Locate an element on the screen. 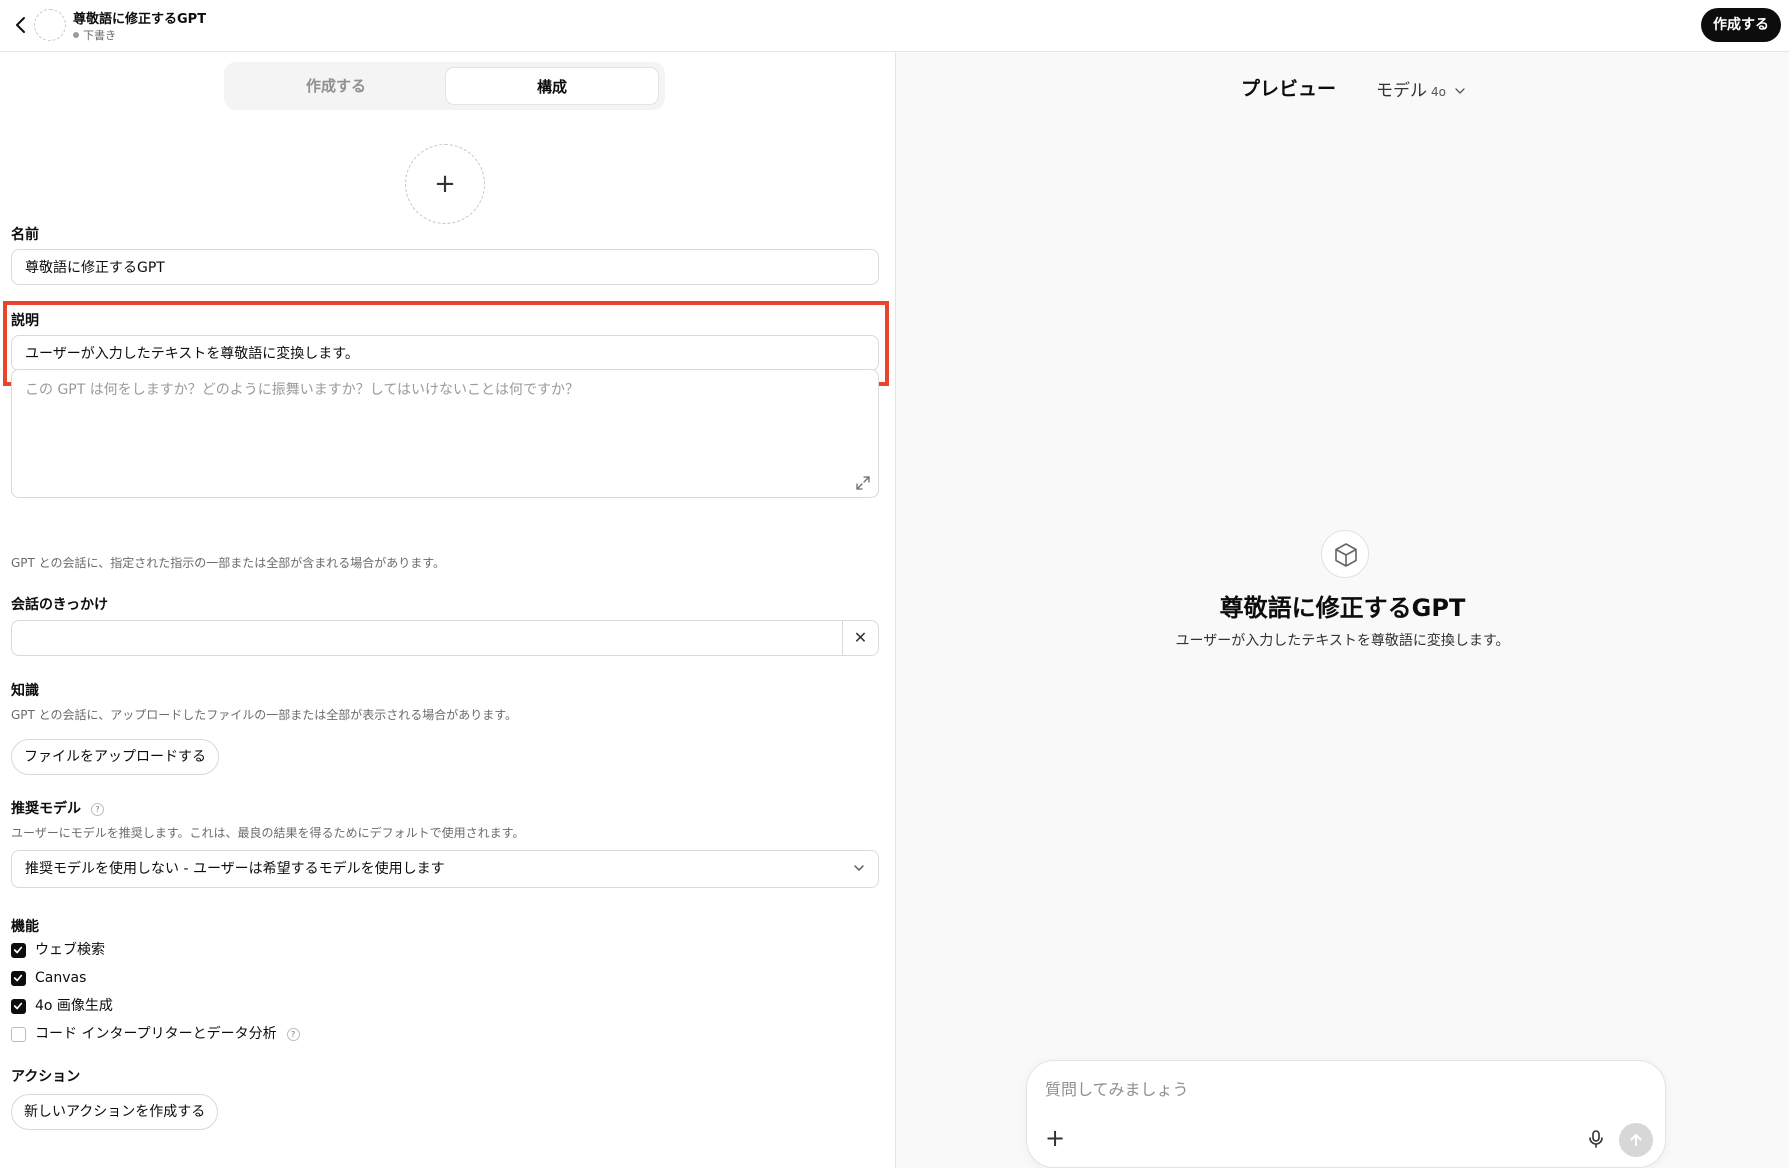  description-input is located at coordinates (445, 353).